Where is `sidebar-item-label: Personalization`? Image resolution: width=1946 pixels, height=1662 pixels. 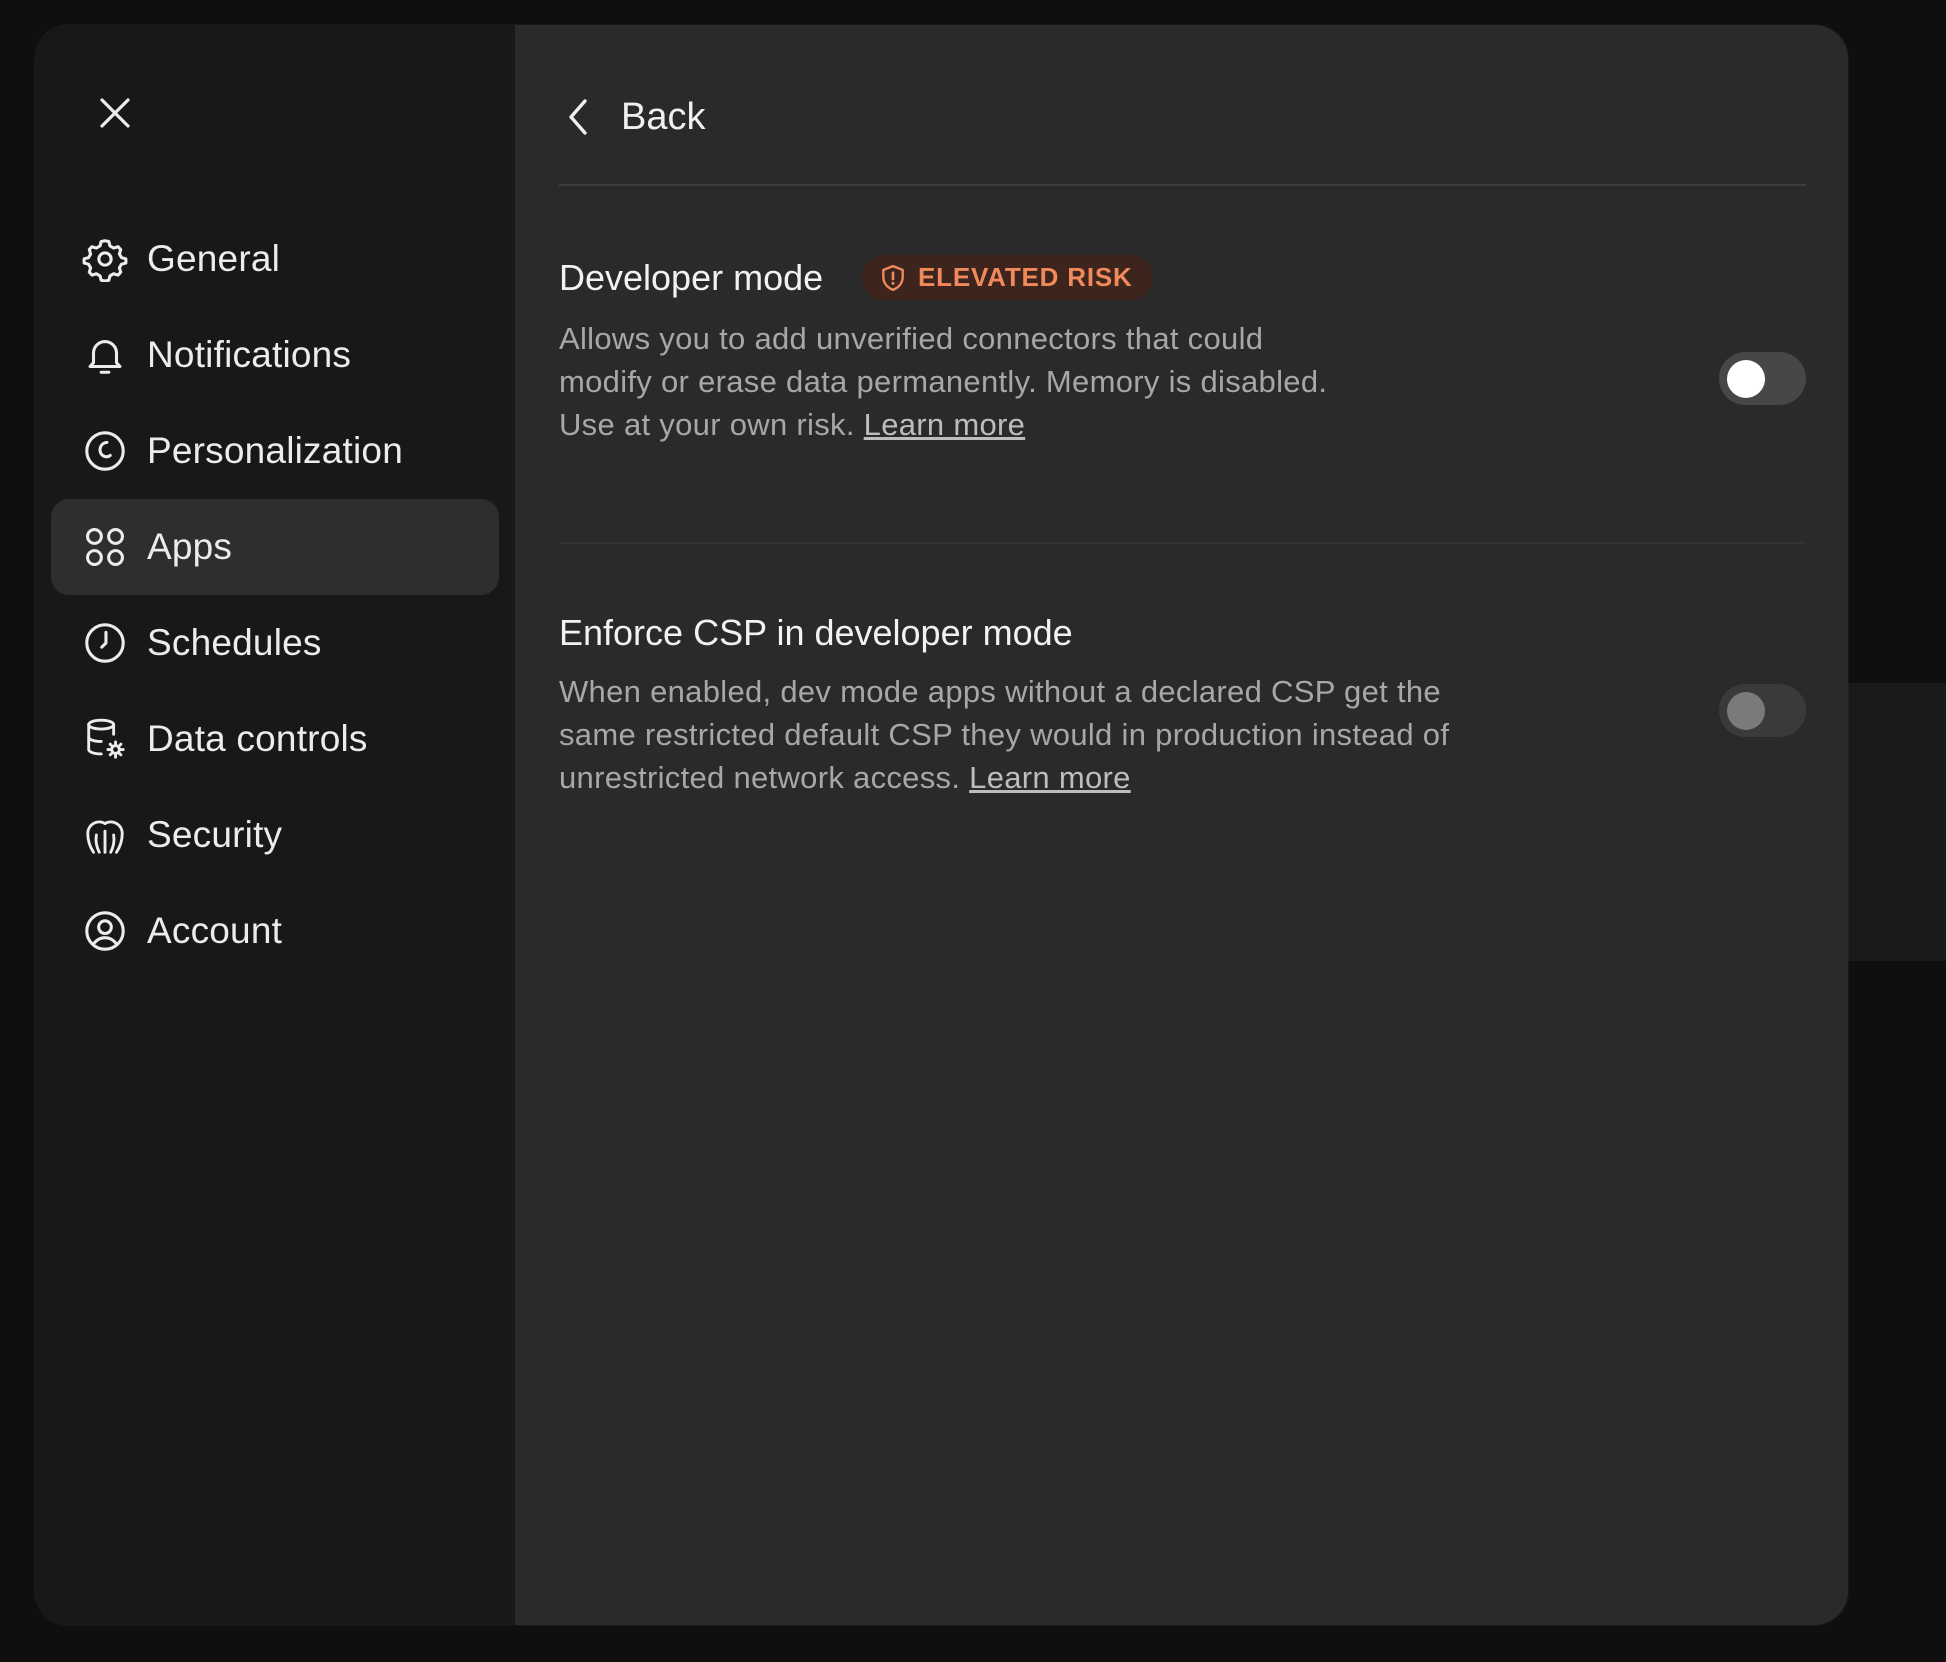 sidebar-item-label: Personalization is located at coordinates (275, 450).